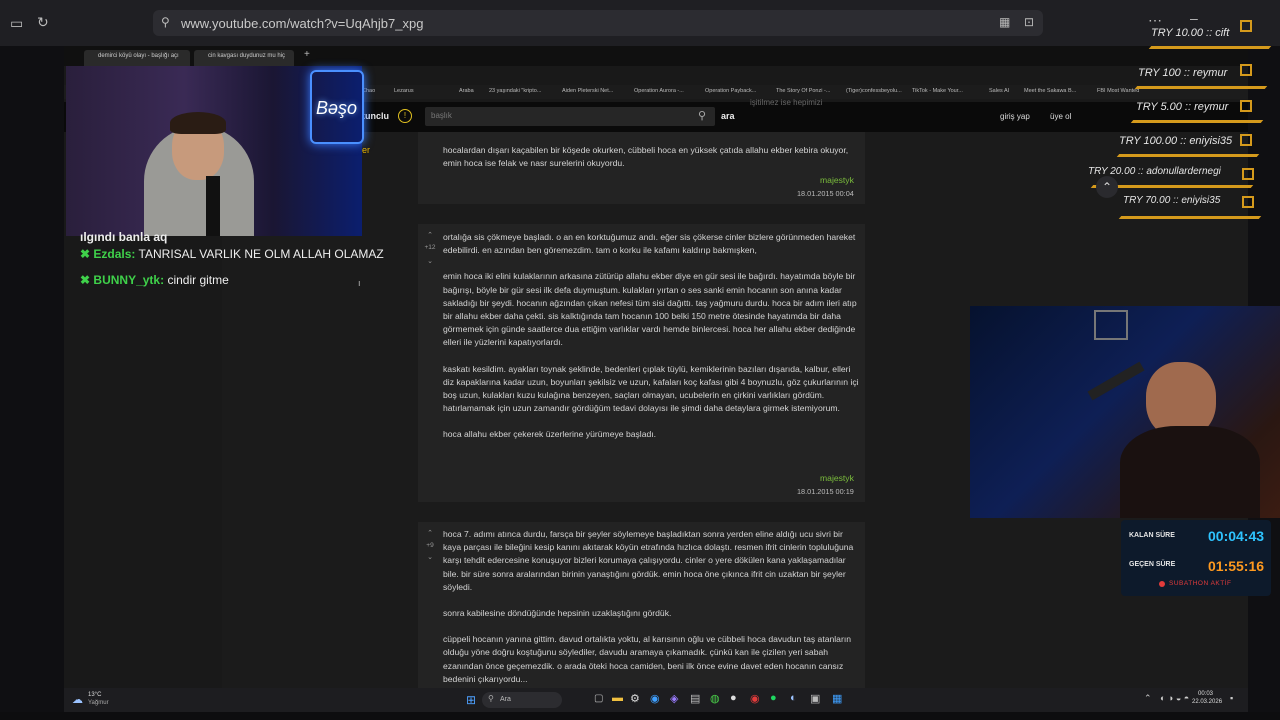 This screenshot has height=720, width=1280. I want to click on start-icon: ⊞, so click(471, 700).